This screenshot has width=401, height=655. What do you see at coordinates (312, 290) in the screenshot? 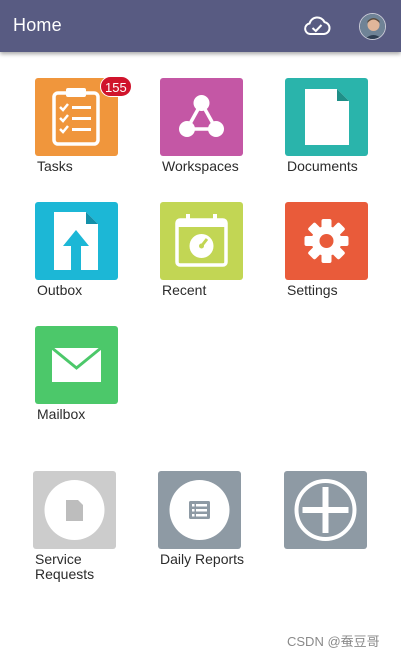
I see `tile-label-settings: Settings` at bounding box center [312, 290].